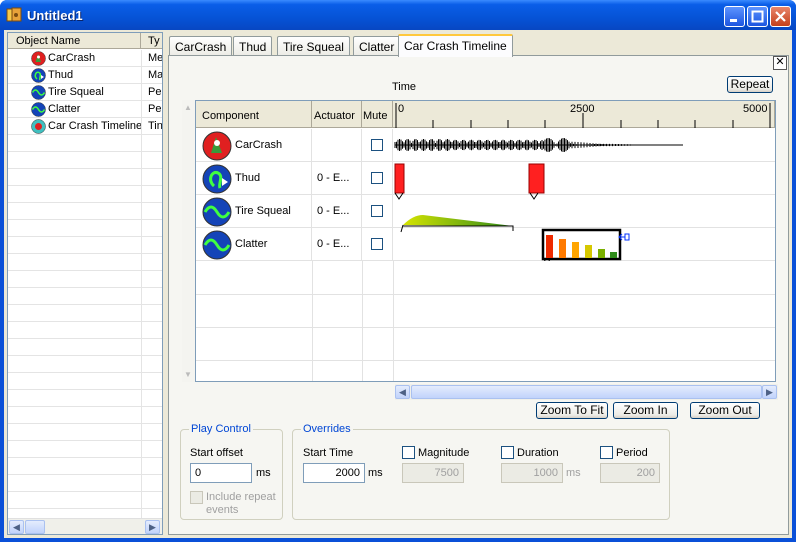  What do you see at coordinates (328, 453) in the screenshot?
I see `start-time-label: Start Time` at bounding box center [328, 453].